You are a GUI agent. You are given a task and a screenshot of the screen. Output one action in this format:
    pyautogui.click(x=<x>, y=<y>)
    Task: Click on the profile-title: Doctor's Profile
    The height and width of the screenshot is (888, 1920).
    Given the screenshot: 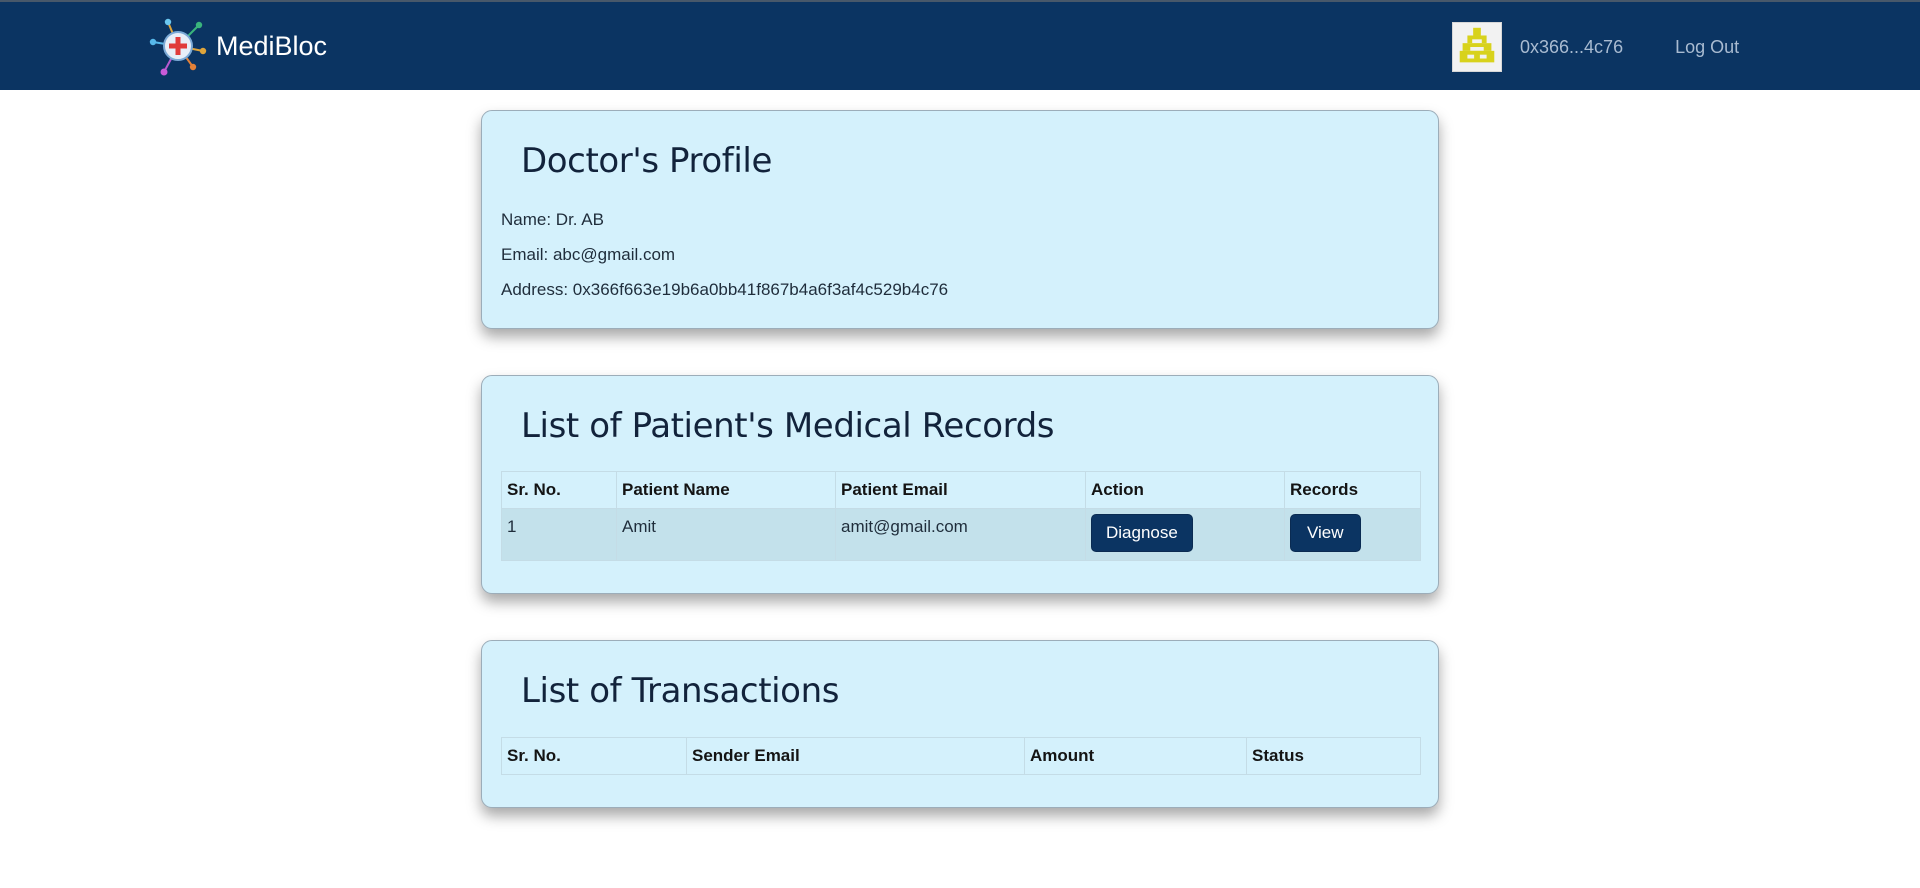 What is the action you would take?
    pyautogui.click(x=646, y=161)
    